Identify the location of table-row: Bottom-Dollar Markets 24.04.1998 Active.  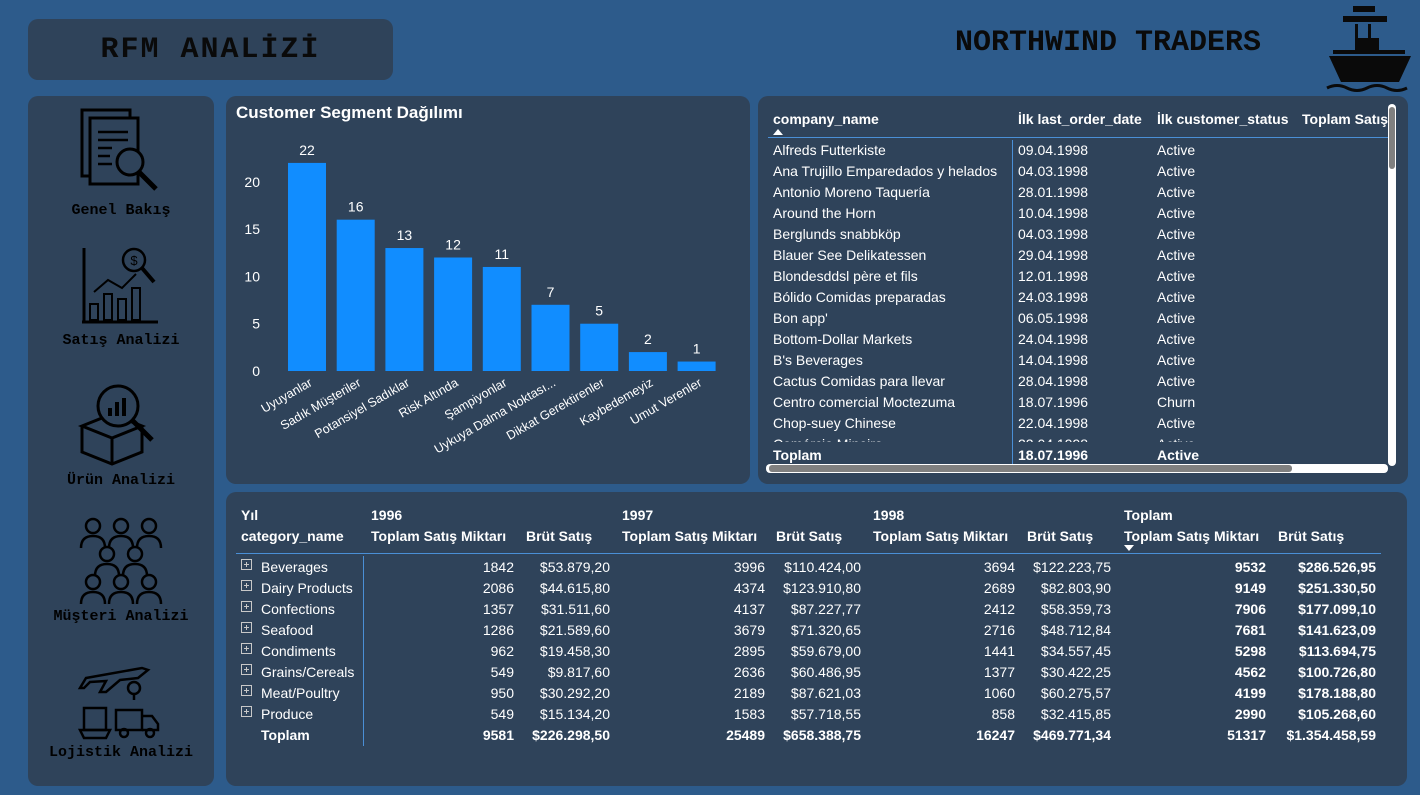
(1079, 339).